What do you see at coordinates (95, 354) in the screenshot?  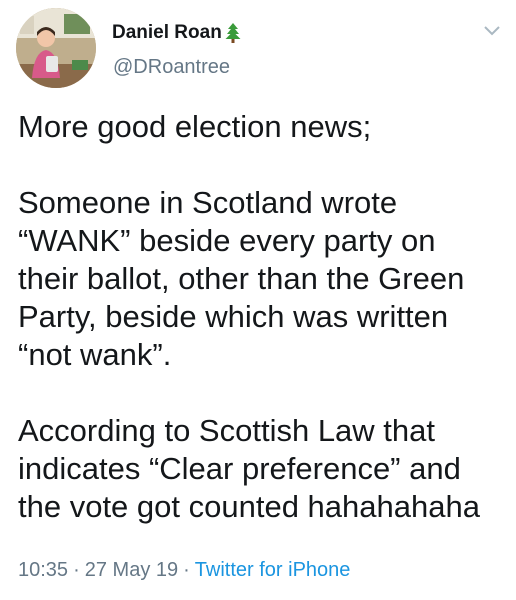 I see `tweet-line: “not wank”.` at bounding box center [95, 354].